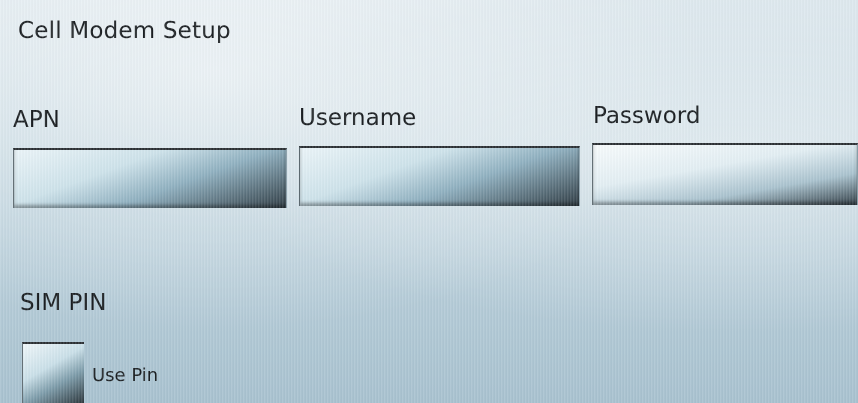 This screenshot has height=403, width=858. Describe the element at coordinates (53, 372) in the screenshot. I see `use-pin-checkbox` at that location.